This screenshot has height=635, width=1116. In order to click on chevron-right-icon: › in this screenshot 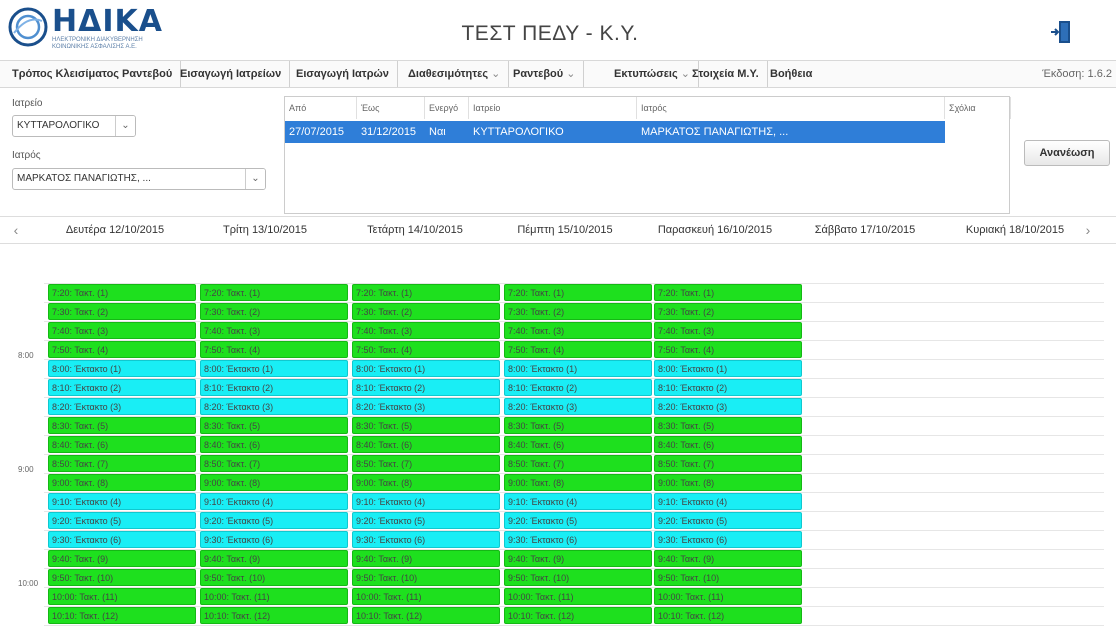, I will do `click(1088, 230)`.